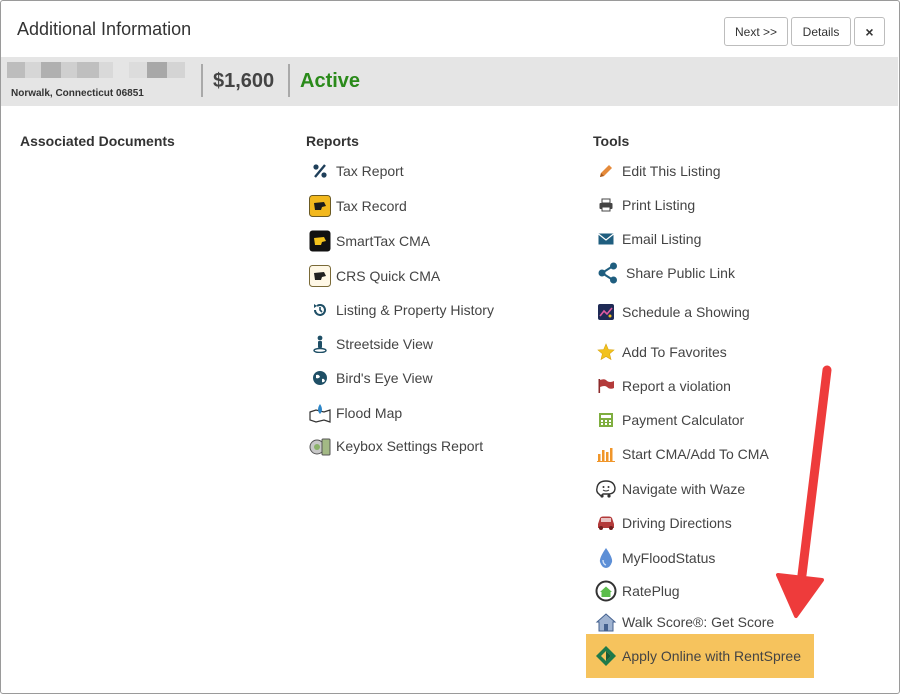 This screenshot has height=694, width=900. I want to click on details-button: Details, so click(821, 31).